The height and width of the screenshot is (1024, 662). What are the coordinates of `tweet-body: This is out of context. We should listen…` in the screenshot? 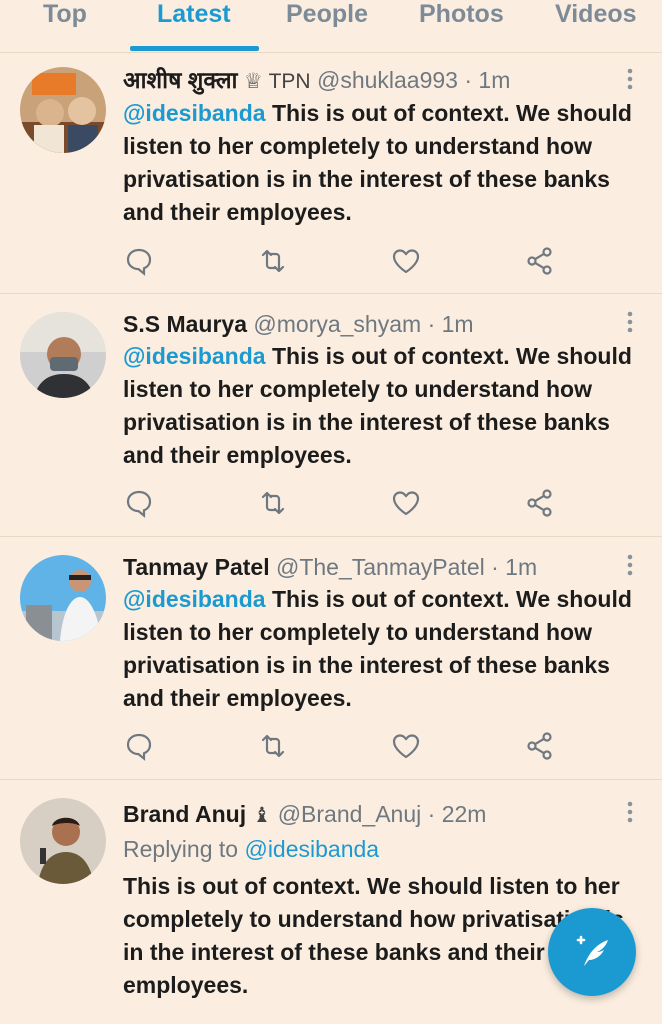 It's located at (373, 935).